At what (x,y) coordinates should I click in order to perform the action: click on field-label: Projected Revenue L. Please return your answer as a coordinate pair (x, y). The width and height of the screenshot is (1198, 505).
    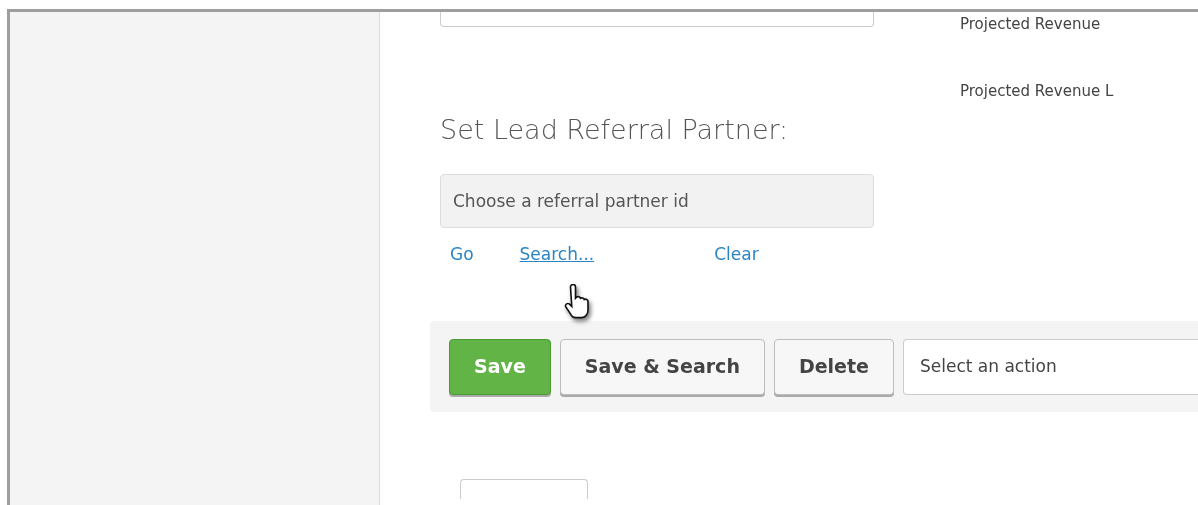
    Looking at the image, I should click on (1037, 91).